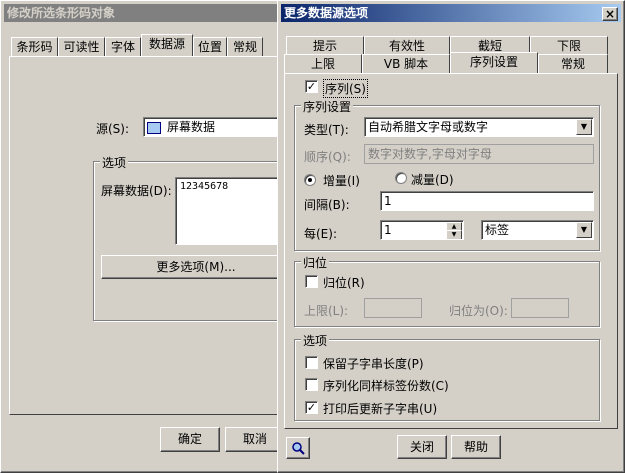 The height and width of the screenshot is (473, 625). I want to click on every-spinner: 1 ▲ ▼, so click(422, 230).